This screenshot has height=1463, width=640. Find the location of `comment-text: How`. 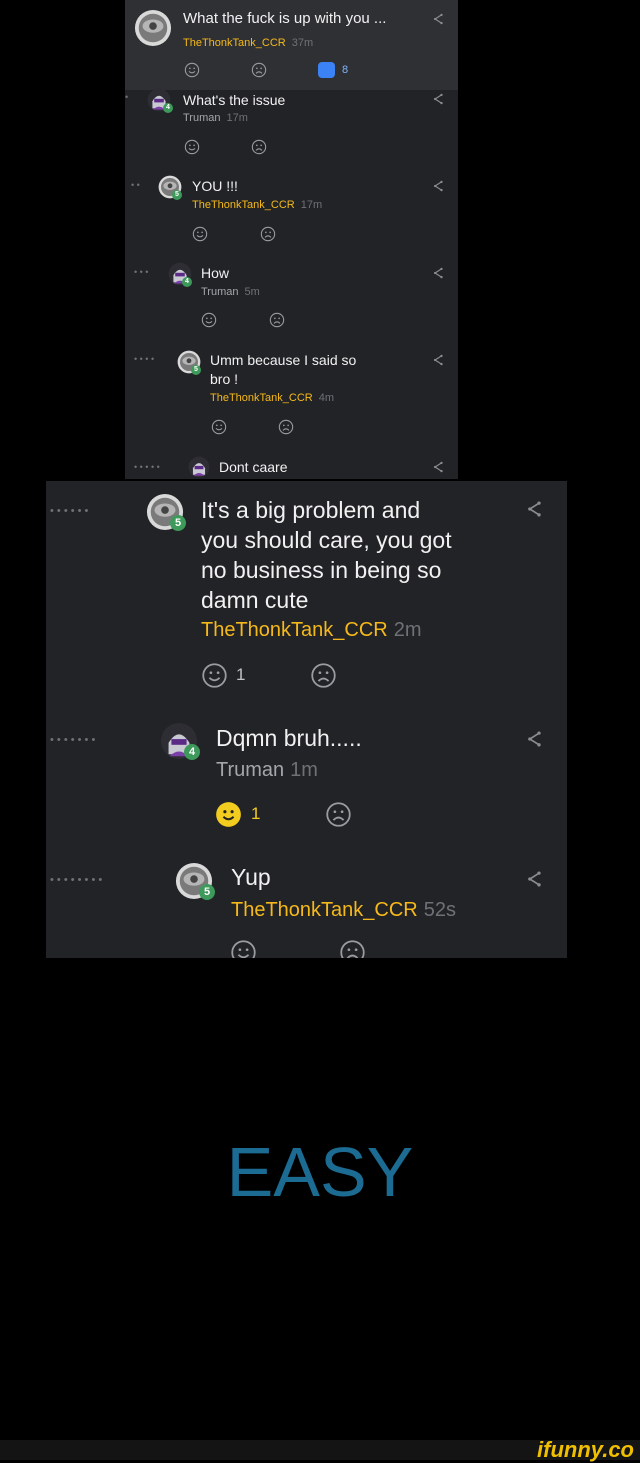

comment-text: How is located at coordinates (215, 273).